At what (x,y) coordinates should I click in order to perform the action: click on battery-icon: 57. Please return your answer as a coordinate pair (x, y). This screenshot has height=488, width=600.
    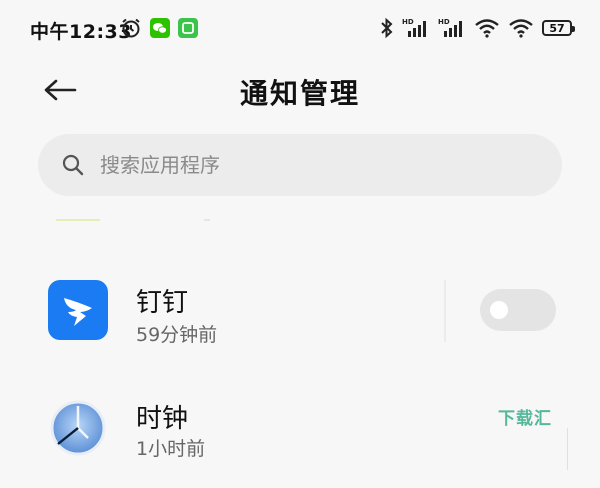
    Looking at the image, I should click on (558, 28).